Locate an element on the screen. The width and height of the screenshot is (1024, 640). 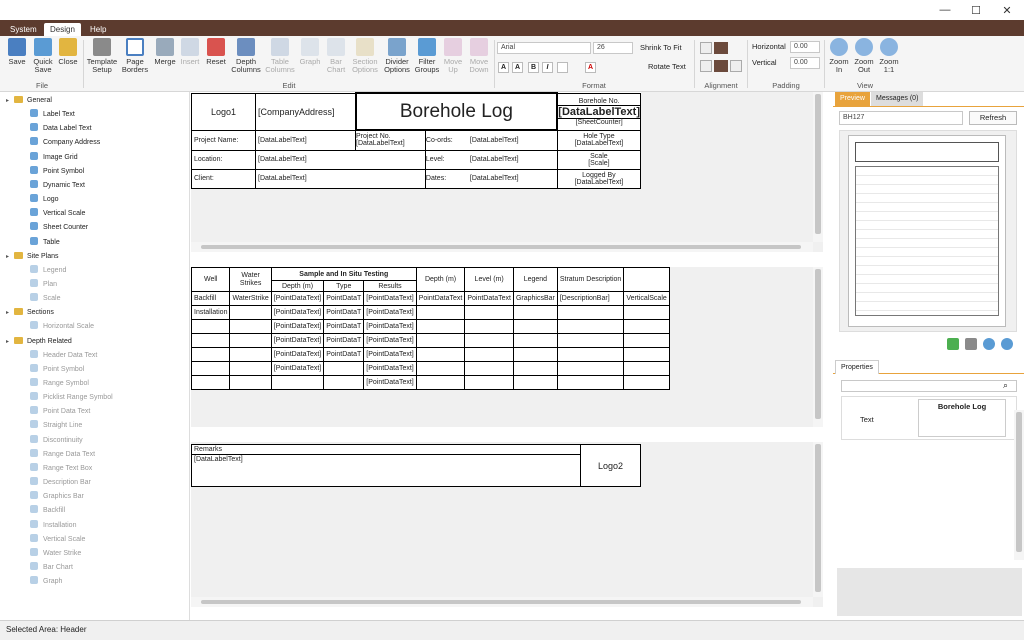
borehole-select: BH127 is located at coordinates (901, 118).